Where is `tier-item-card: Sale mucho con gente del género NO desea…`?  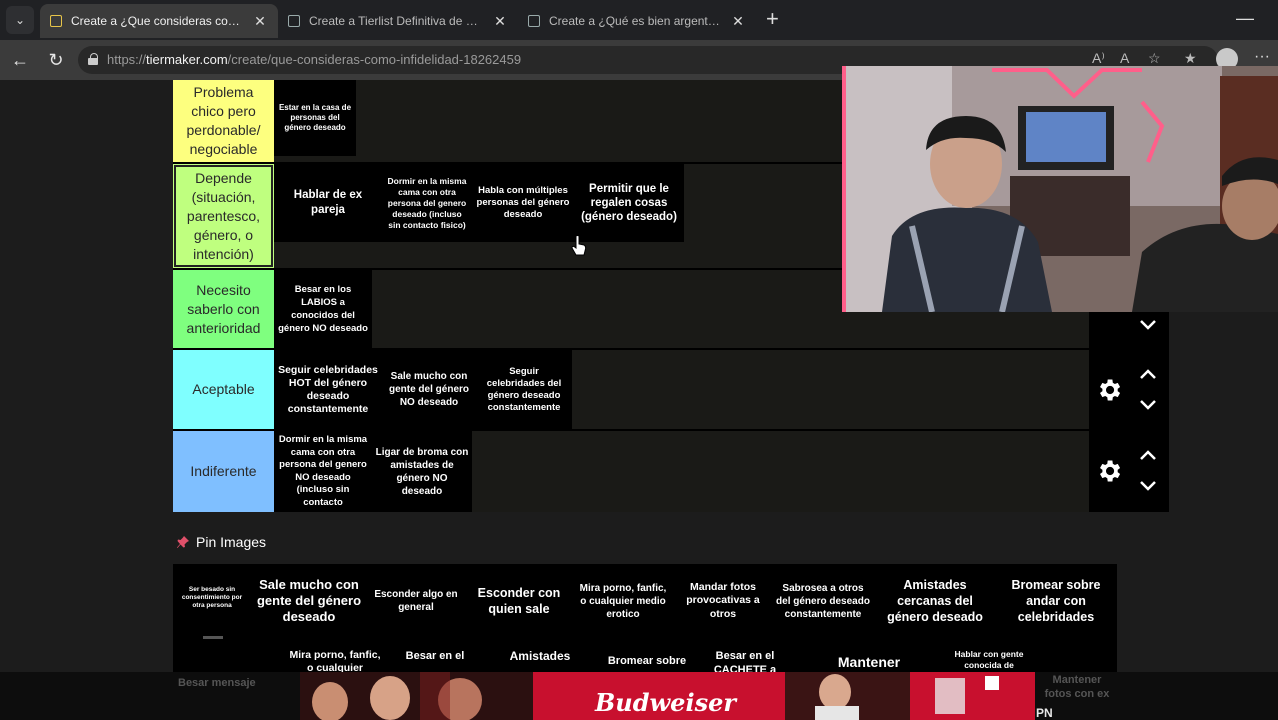
tier-item-card: Sale mucho con gente del género NO desea… is located at coordinates (429, 389).